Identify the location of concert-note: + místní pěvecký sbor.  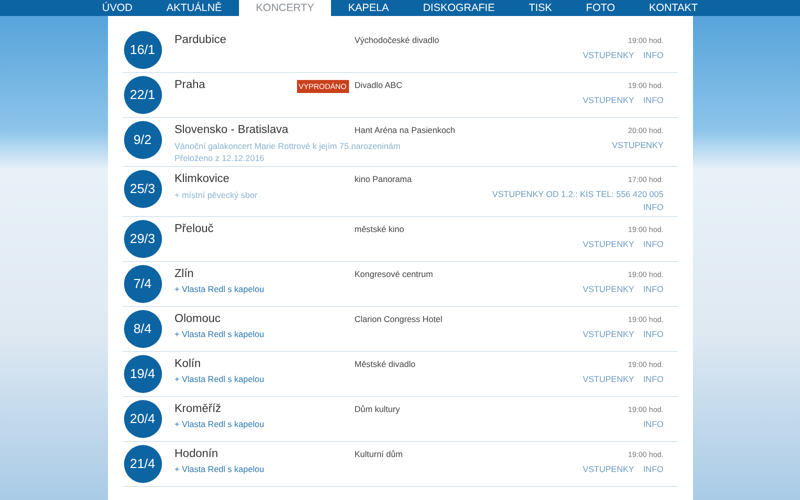
(216, 195).